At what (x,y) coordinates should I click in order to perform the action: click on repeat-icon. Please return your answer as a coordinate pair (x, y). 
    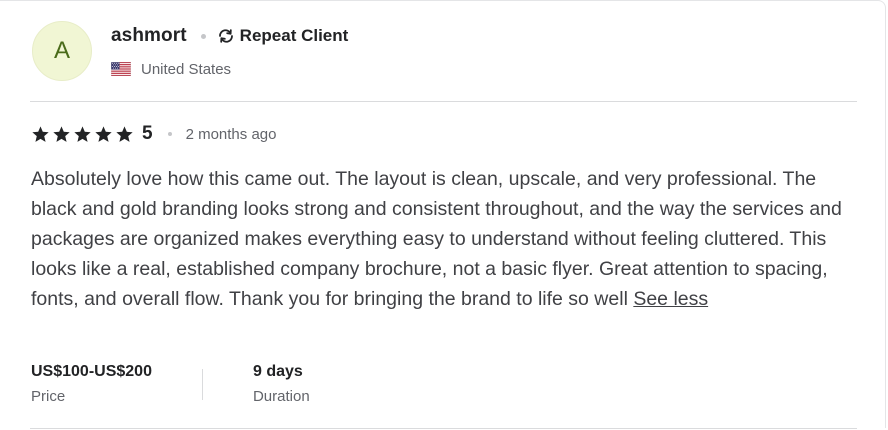
    Looking at the image, I should click on (226, 36).